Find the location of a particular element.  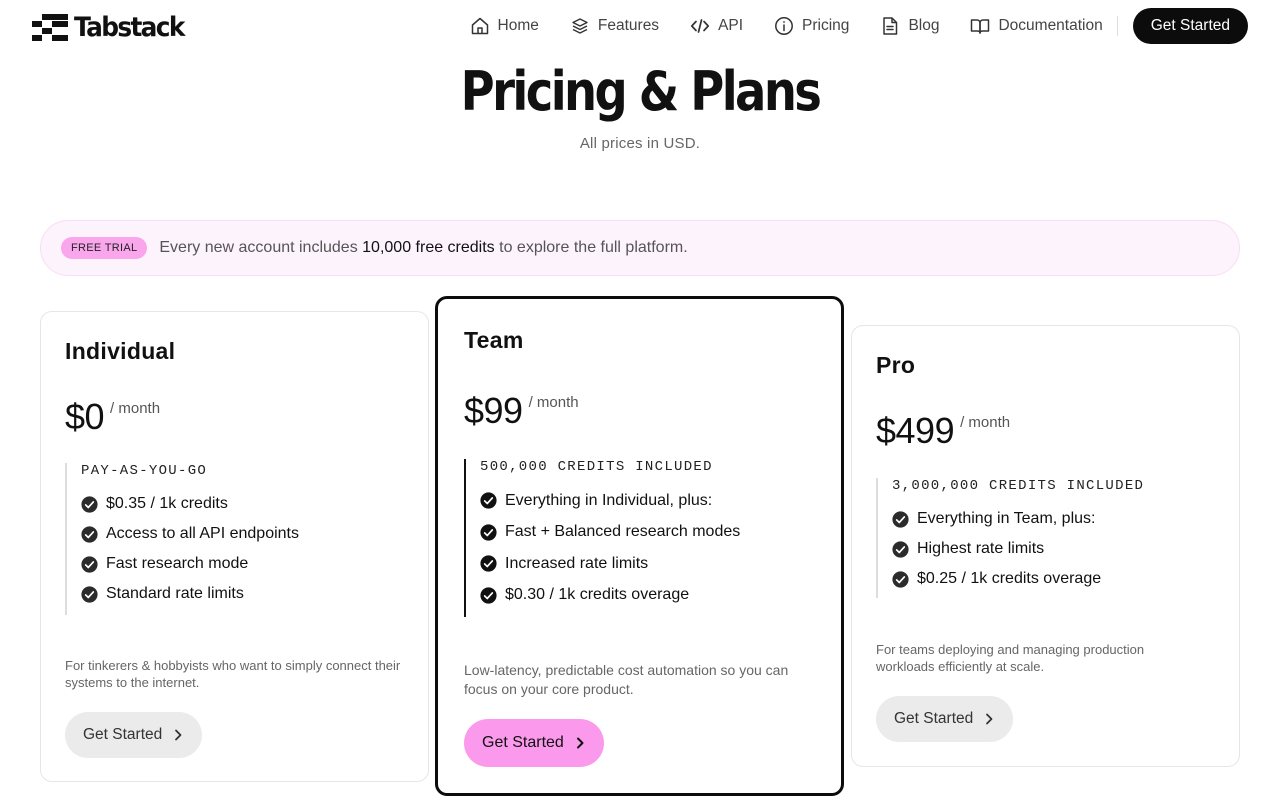

feature-item: $0.35 / 1k credits is located at coordinates (190, 504).